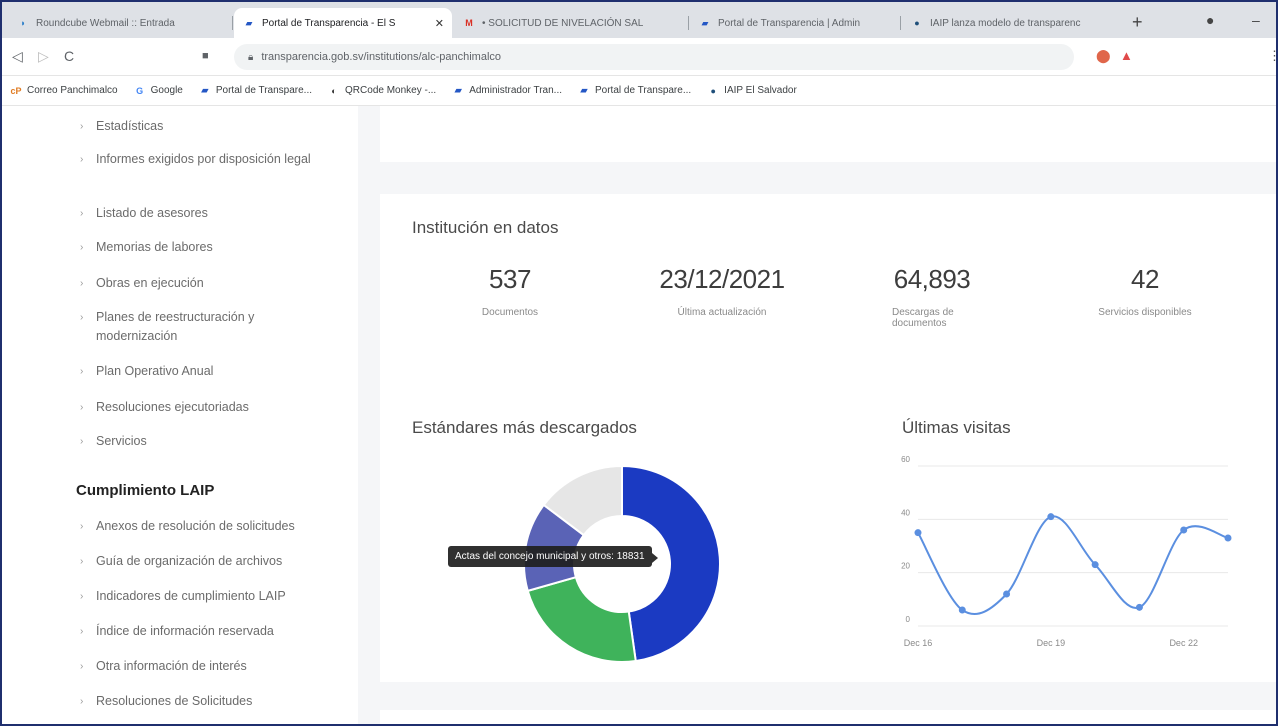  Describe the element at coordinates (150, 283) in the screenshot. I see `sidebar-item-label: Obras en ejecución` at that location.